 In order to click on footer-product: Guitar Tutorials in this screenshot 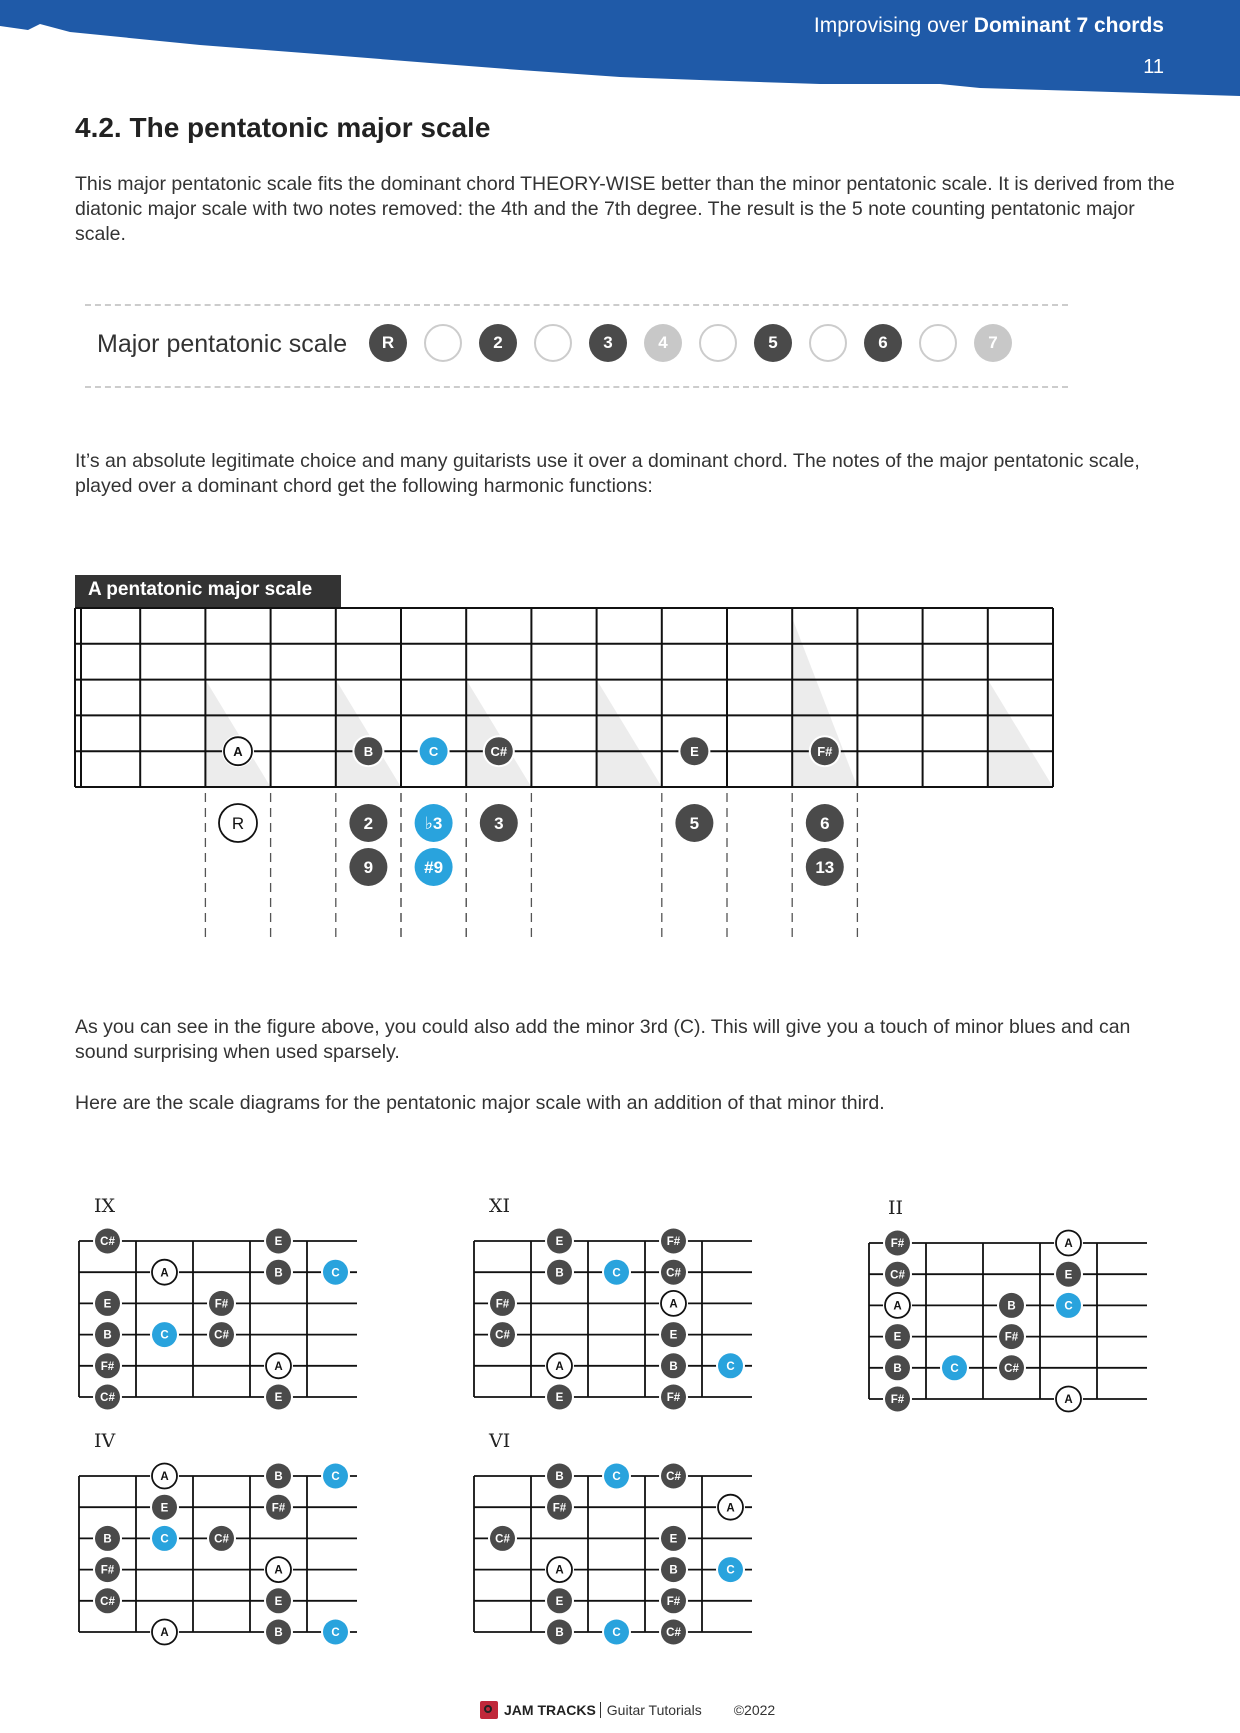, I will do `click(654, 1710)`.